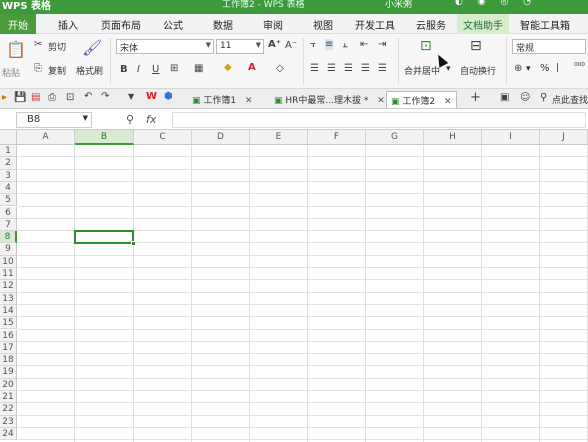 The image size is (588, 442). I want to click on align-top-icon: ⫟, so click(313, 44).